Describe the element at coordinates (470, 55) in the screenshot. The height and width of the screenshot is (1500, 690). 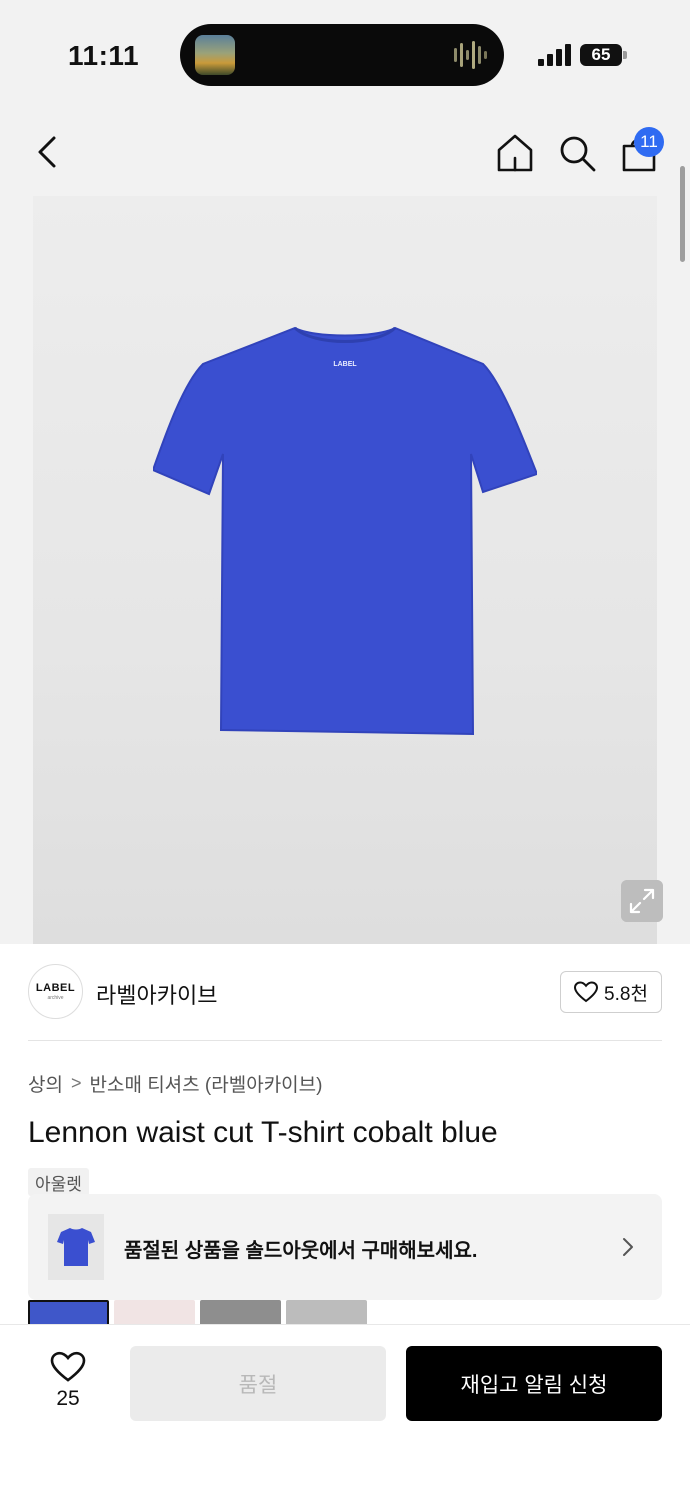
I see `audio-waveform-icon` at that location.